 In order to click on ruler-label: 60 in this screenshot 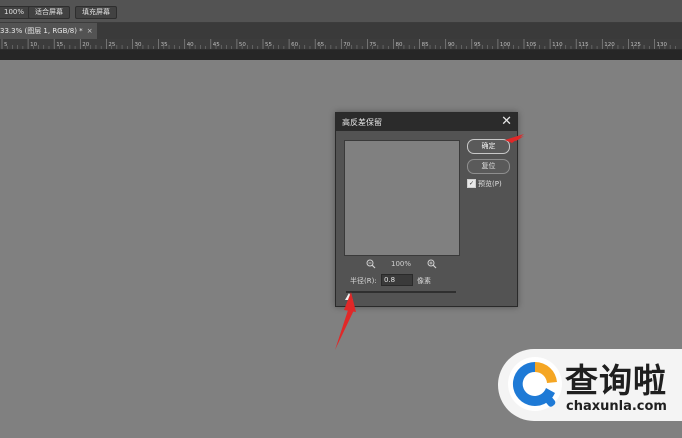, I will do `click(294, 45)`.